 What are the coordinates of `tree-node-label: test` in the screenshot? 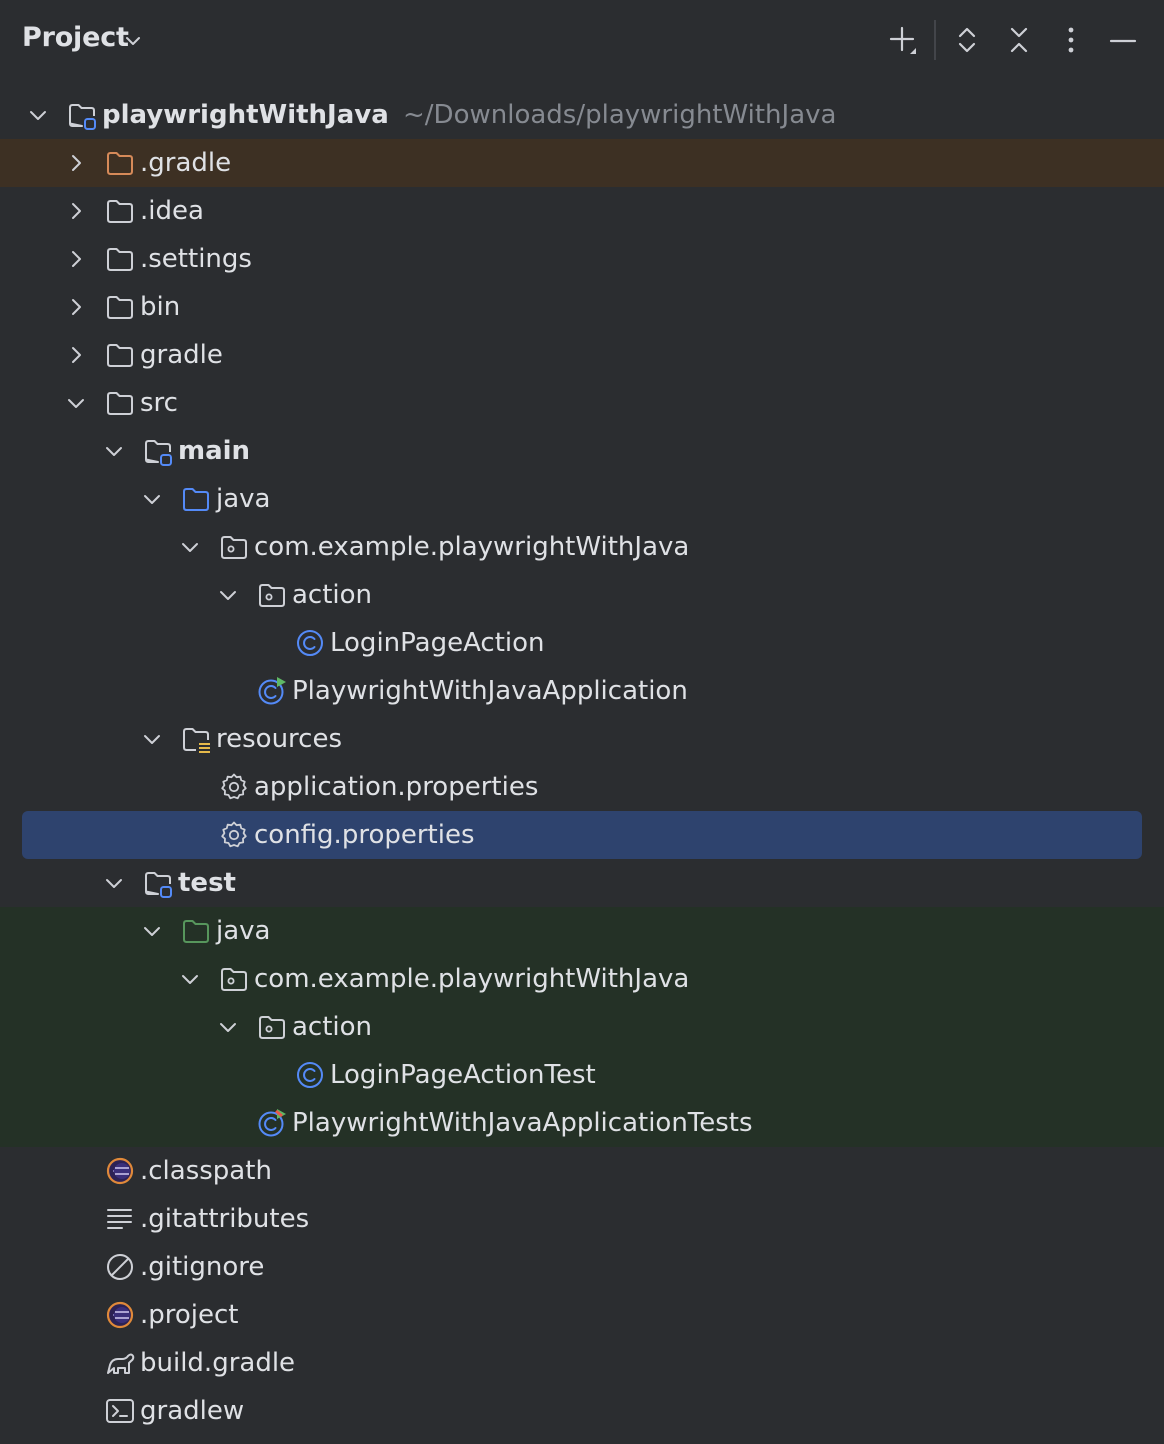 It's located at (207, 883).